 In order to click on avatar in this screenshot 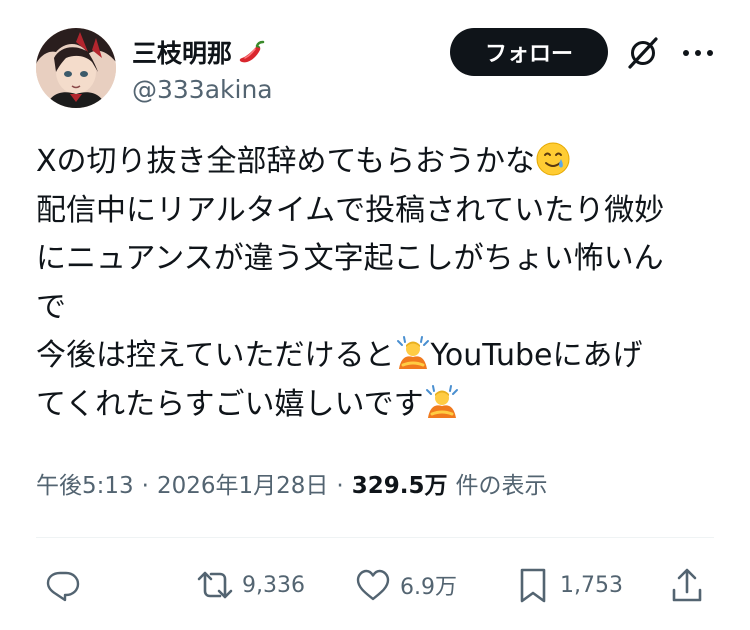, I will do `click(76, 68)`.